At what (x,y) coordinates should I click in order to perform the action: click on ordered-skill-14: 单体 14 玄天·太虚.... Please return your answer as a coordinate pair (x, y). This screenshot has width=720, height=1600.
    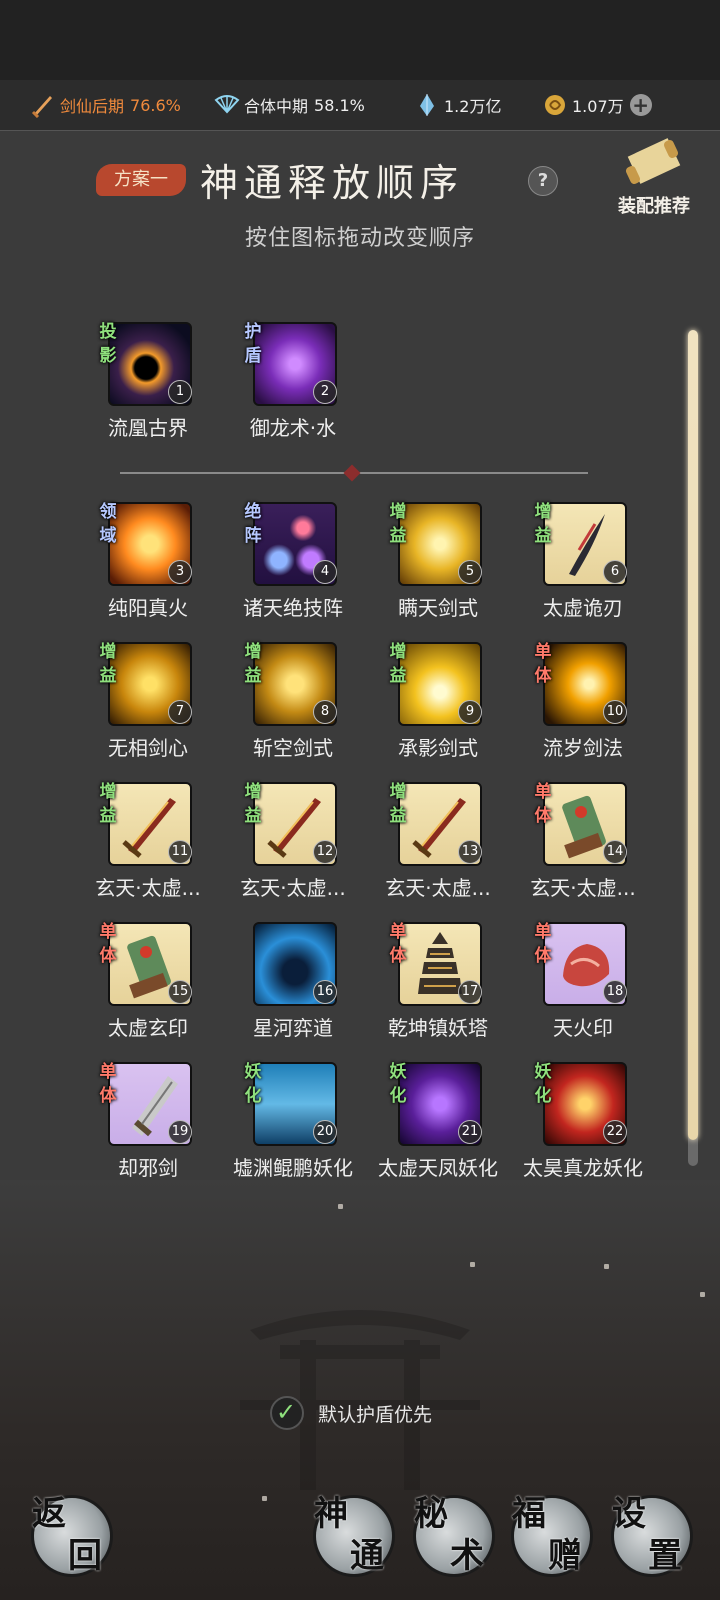
    Looking at the image, I should click on (609, 847).